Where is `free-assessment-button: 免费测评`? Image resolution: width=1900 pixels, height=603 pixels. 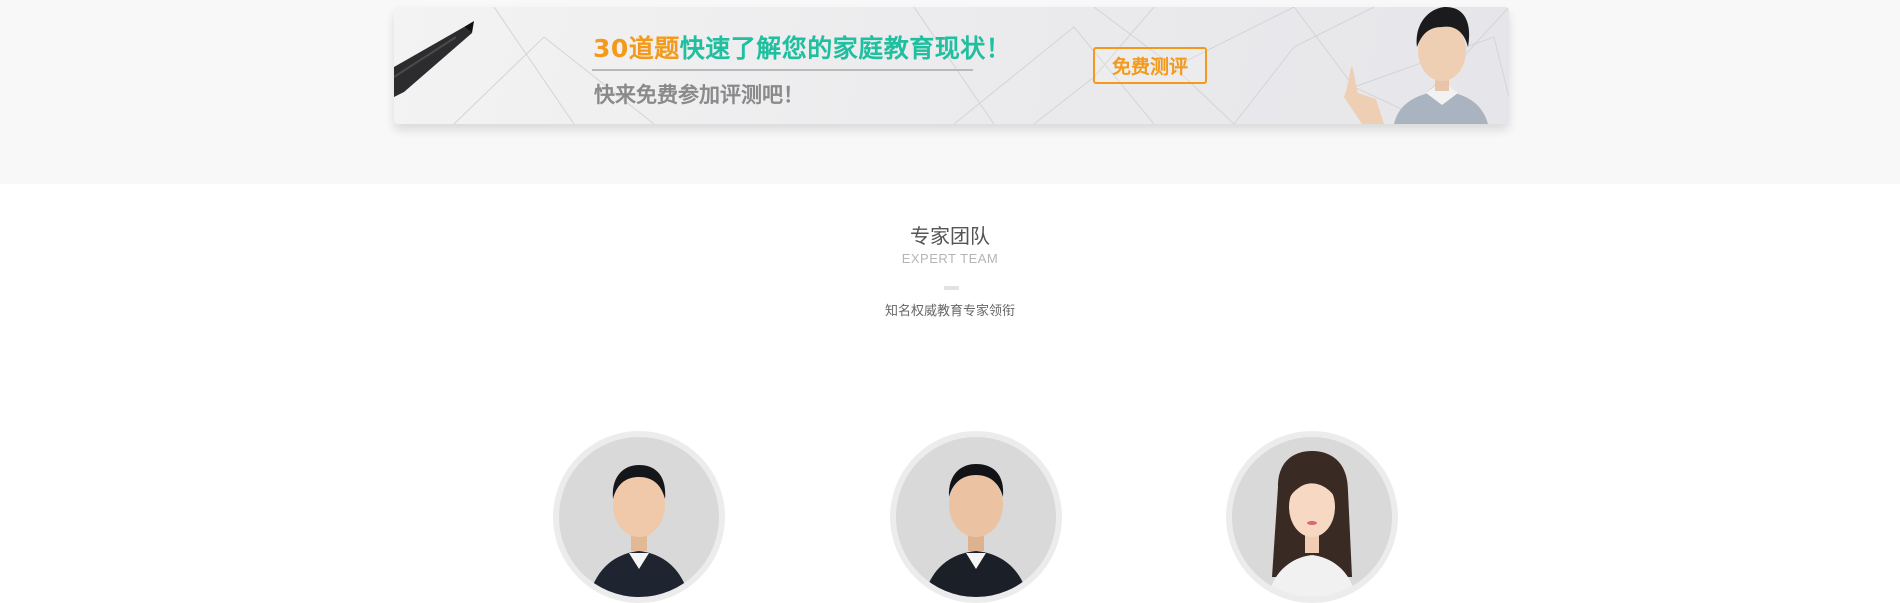
free-assessment-button: 免费测评 is located at coordinates (1150, 65).